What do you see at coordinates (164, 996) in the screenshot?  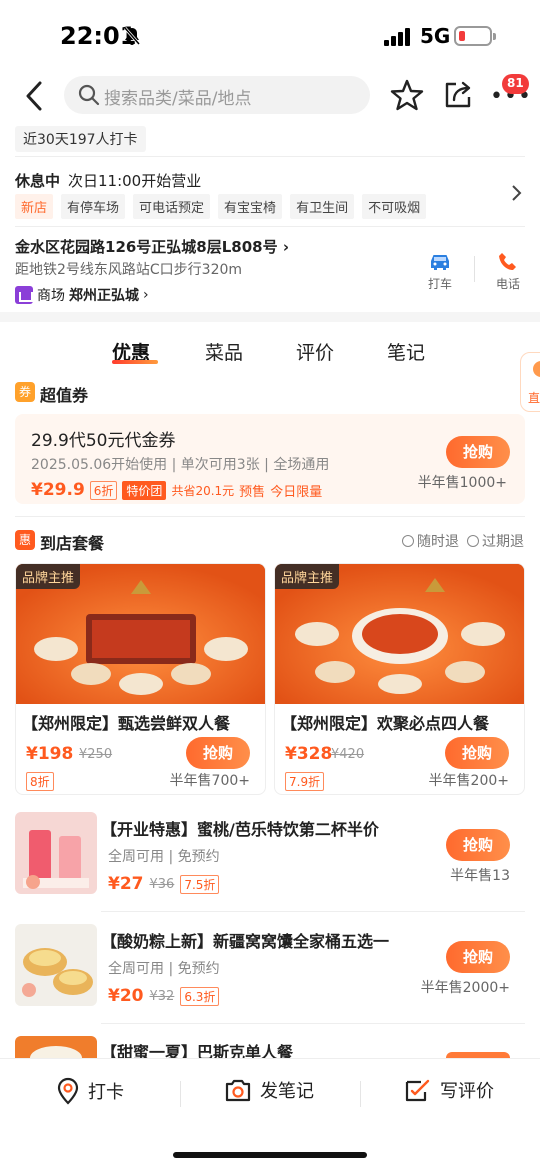 I see `deal-price-row: ¥20 ¥32 6.3折` at bounding box center [164, 996].